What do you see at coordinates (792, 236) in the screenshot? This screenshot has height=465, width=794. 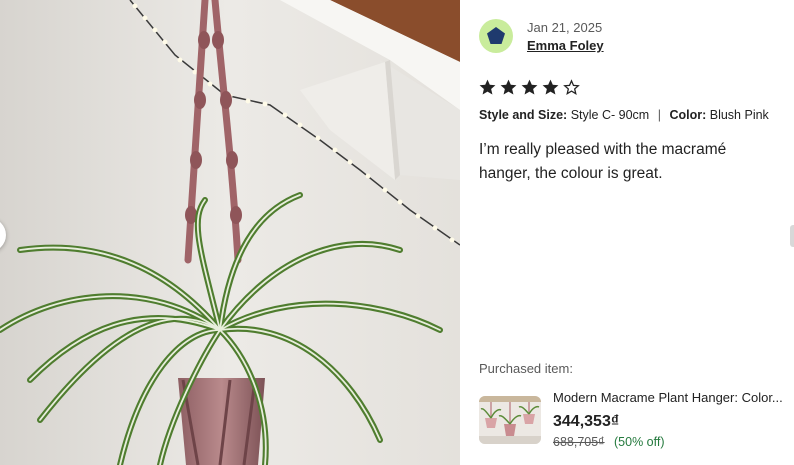 I see `next-review-button` at bounding box center [792, 236].